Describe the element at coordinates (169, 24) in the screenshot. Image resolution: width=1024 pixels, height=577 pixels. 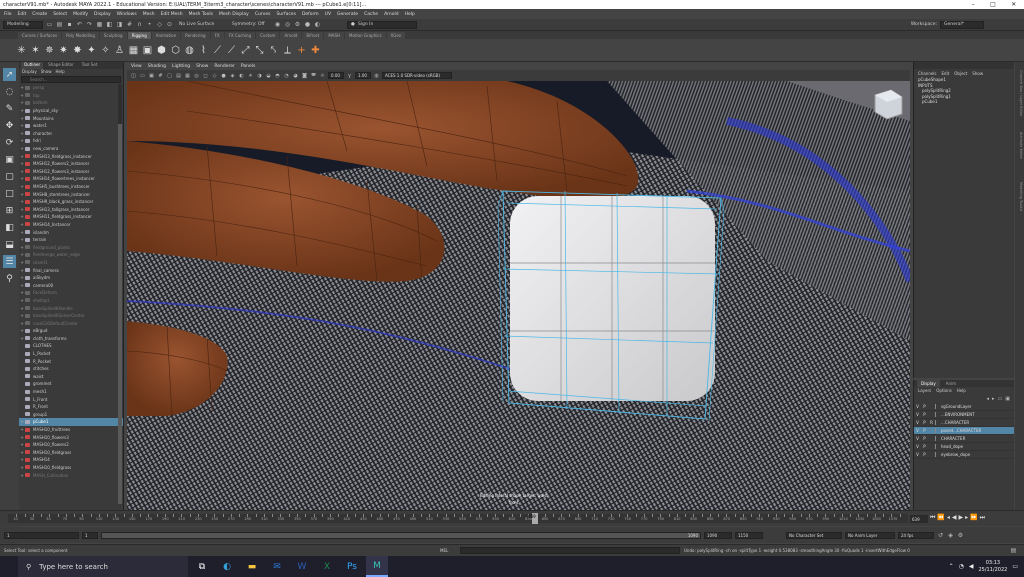
I see `live-surface-icon: ⊙` at that location.